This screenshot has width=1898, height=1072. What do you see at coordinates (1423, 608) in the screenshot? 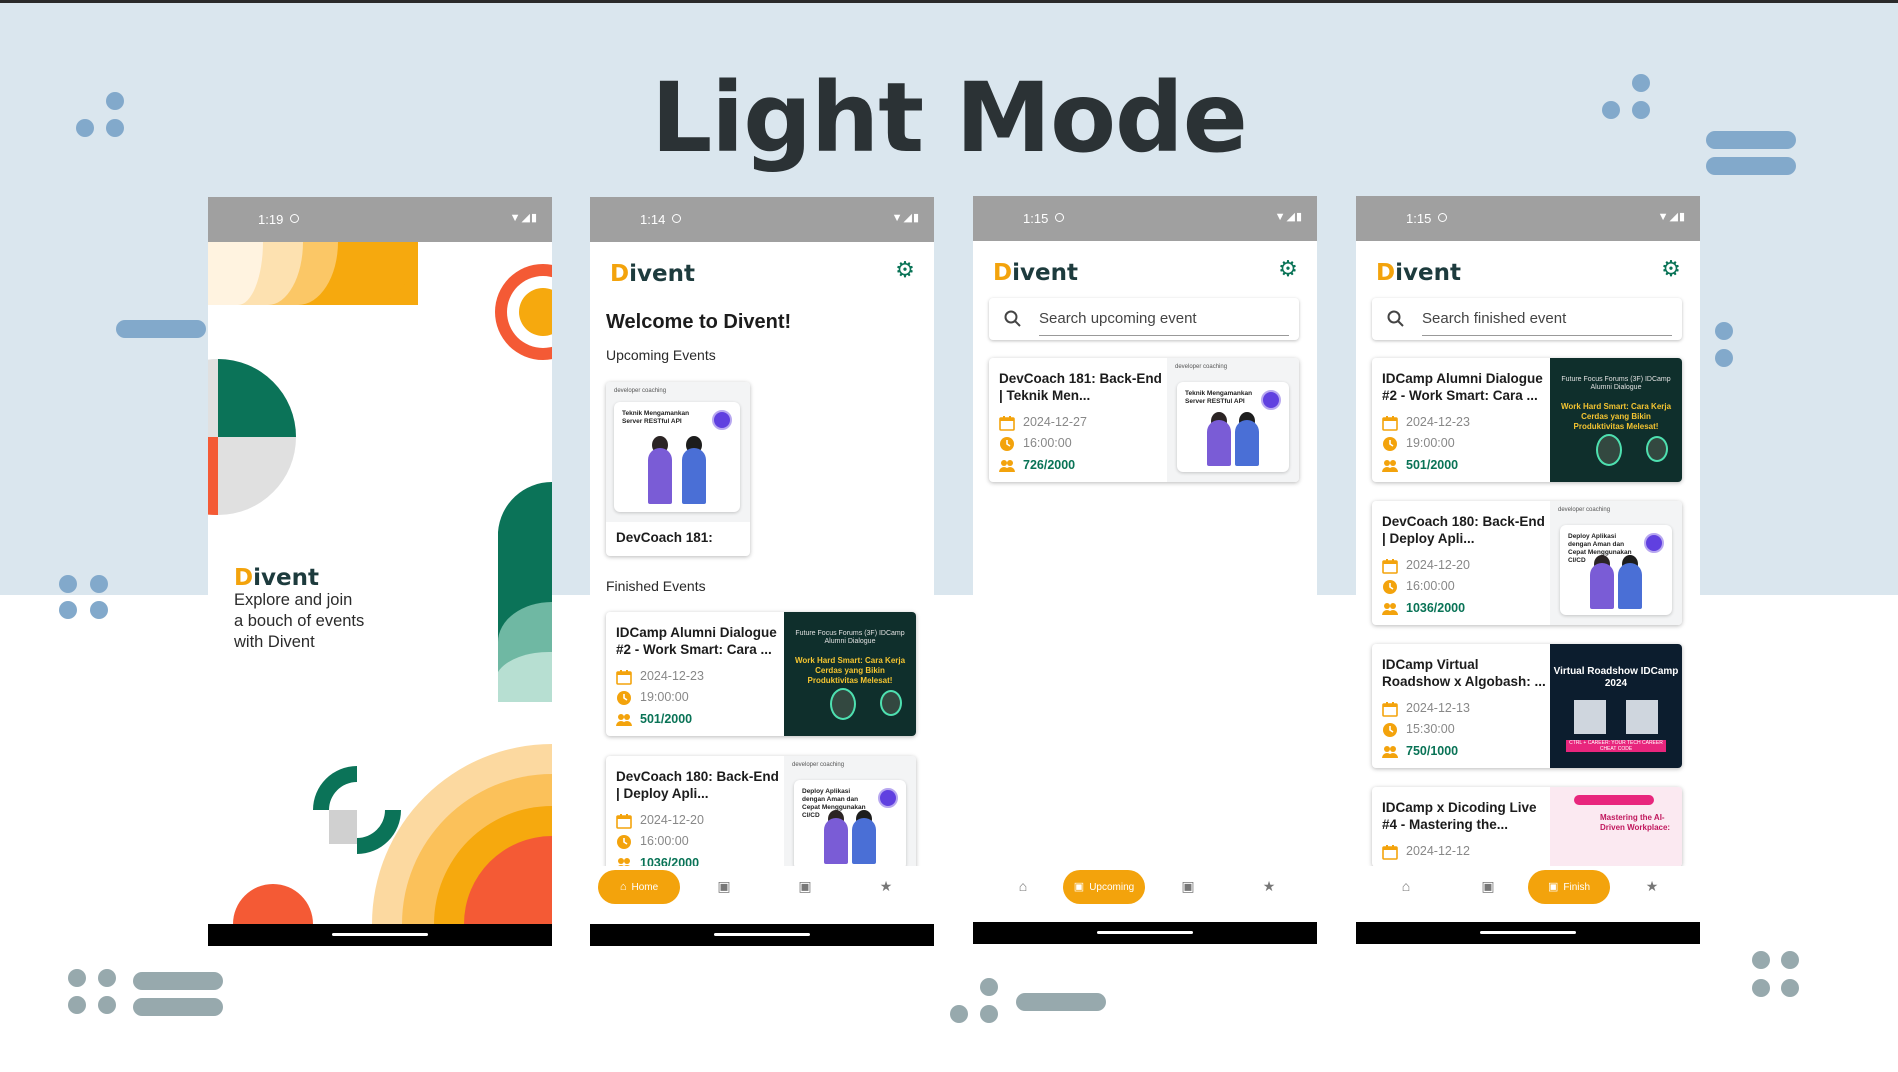
I see `event-quota: 1036/2000` at bounding box center [1423, 608].